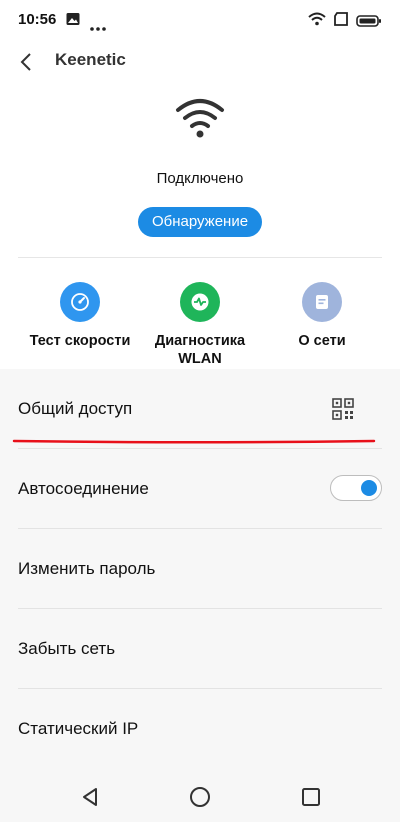  What do you see at coordinates (369, 23) in the screenshot?
I see `battery-icon` at bounding box center [369, 23].